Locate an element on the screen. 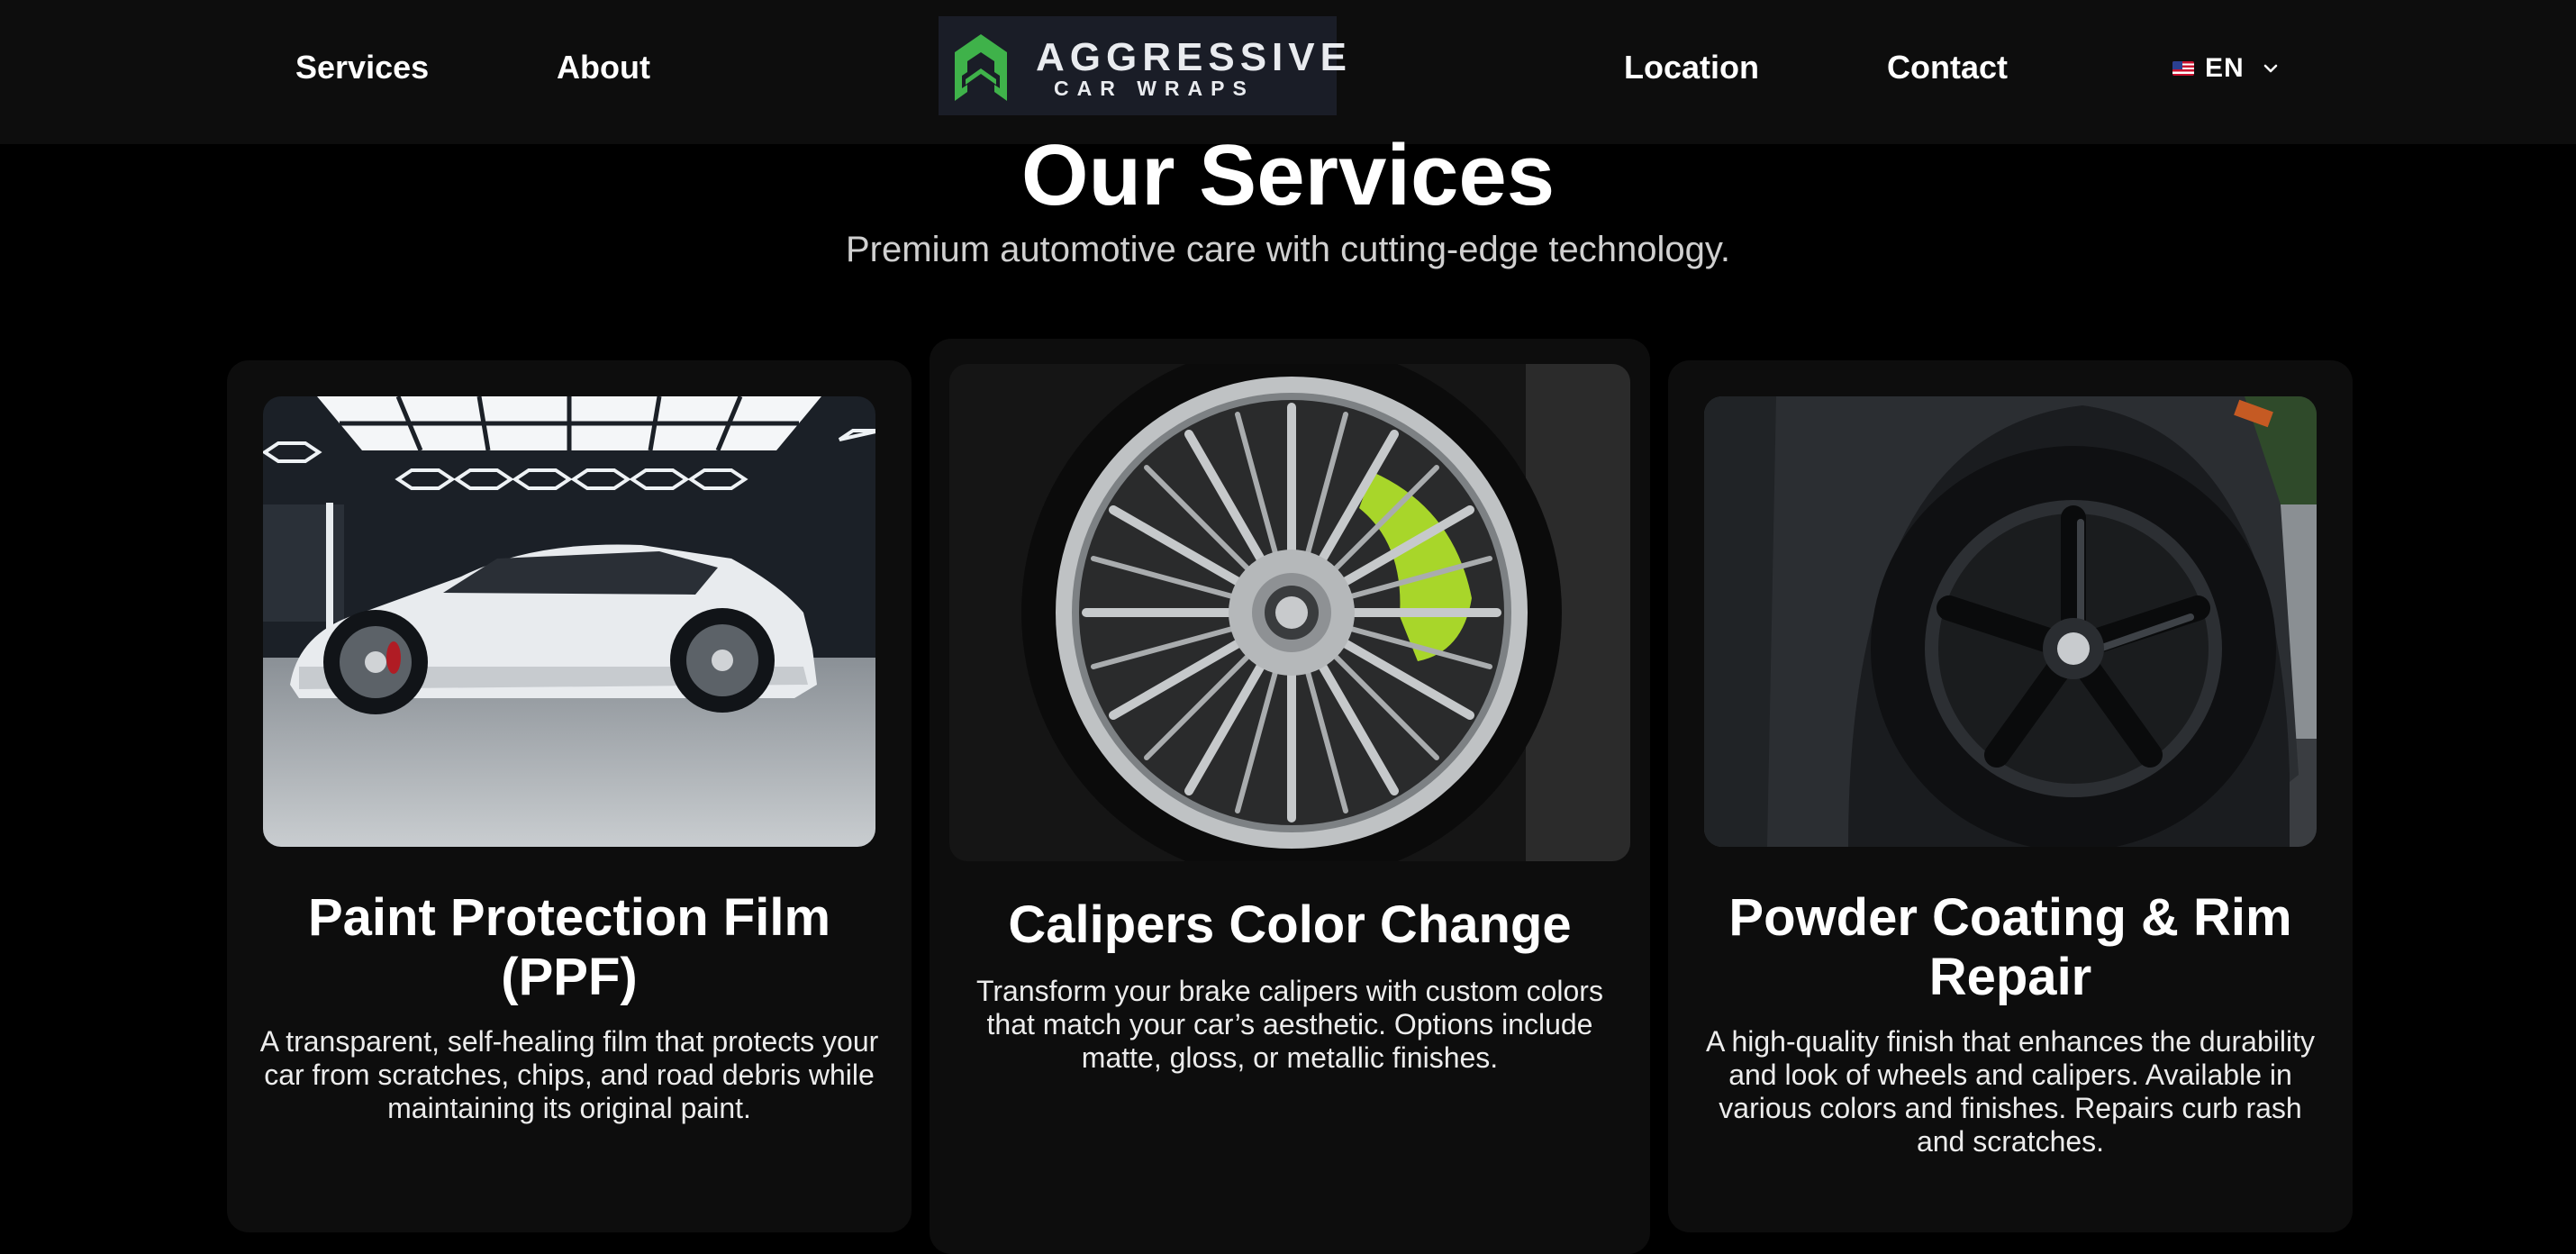 The image size is (2576, 1254). chevron-logo-icon is located at coordinates (981, 67).